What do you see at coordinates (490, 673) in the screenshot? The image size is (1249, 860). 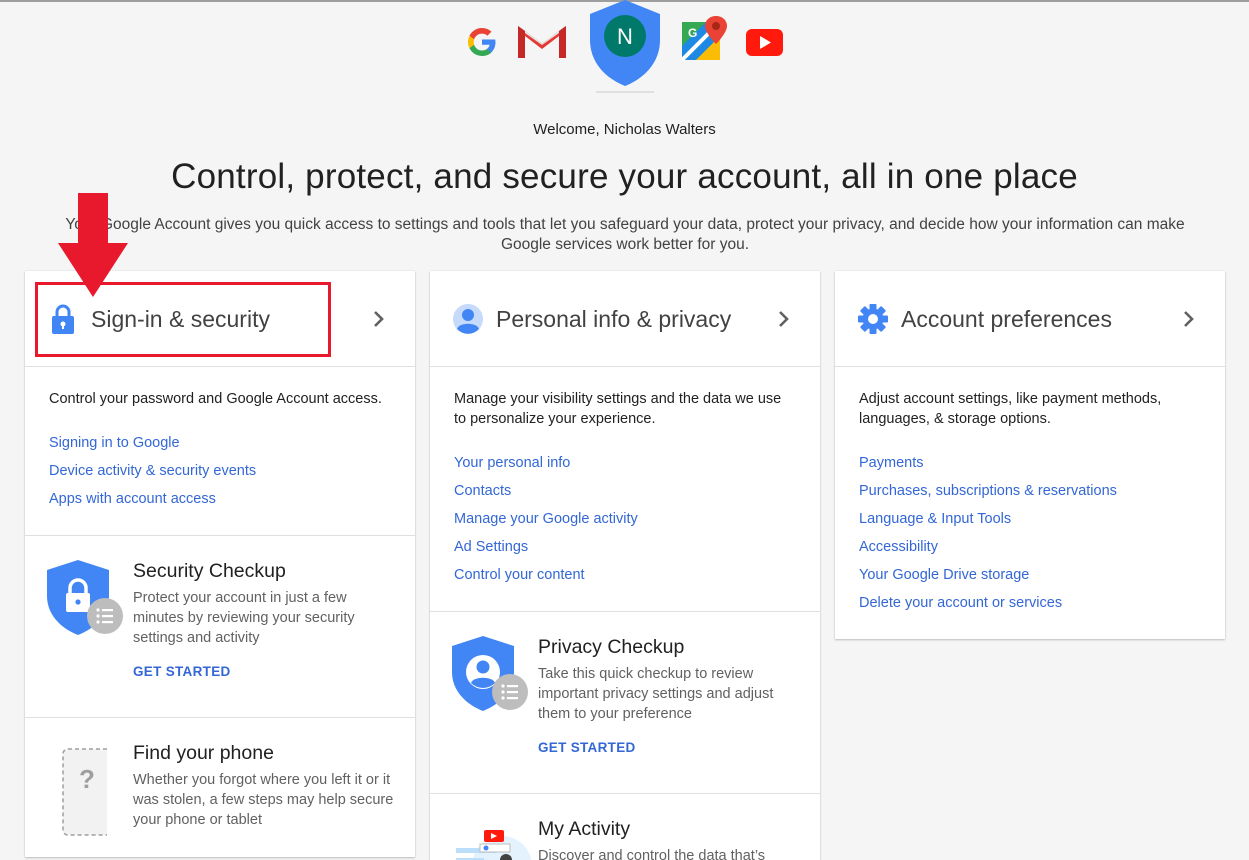 I see `privacy-shield-icon` at bounding box center [490, 673].